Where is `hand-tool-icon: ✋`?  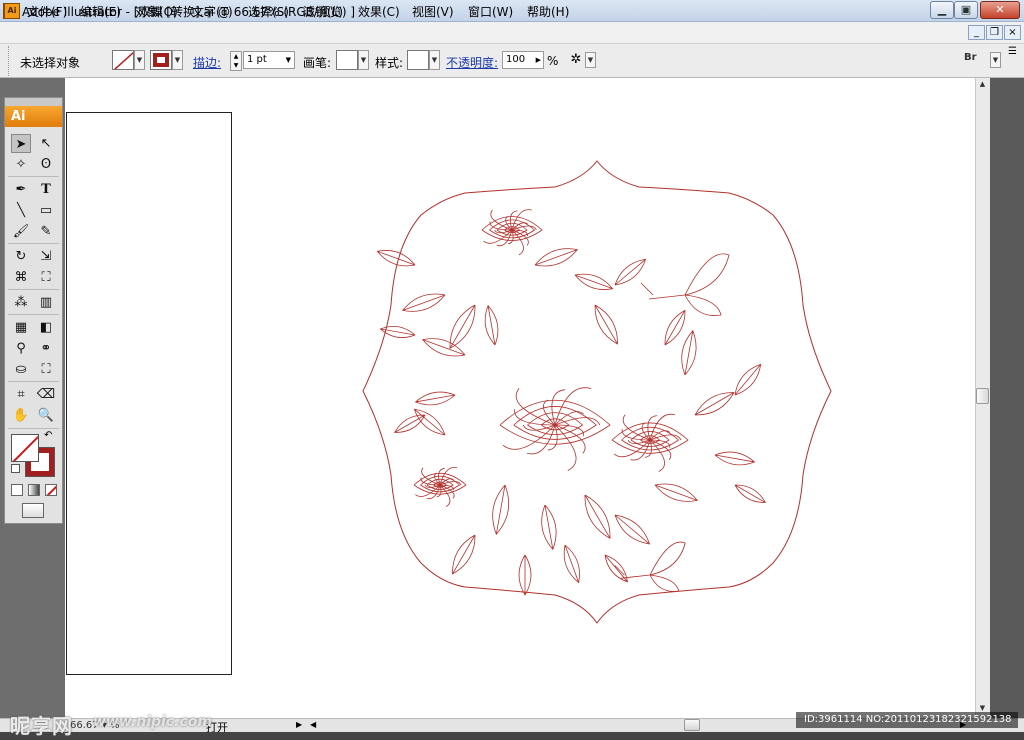
hand-tool-icon: ✋ is located at coordinates (21, 415).